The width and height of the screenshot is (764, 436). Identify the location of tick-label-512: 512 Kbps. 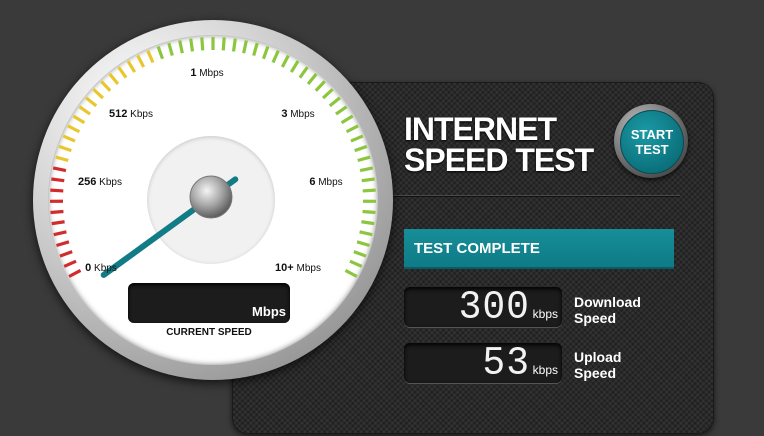
(131, 114).